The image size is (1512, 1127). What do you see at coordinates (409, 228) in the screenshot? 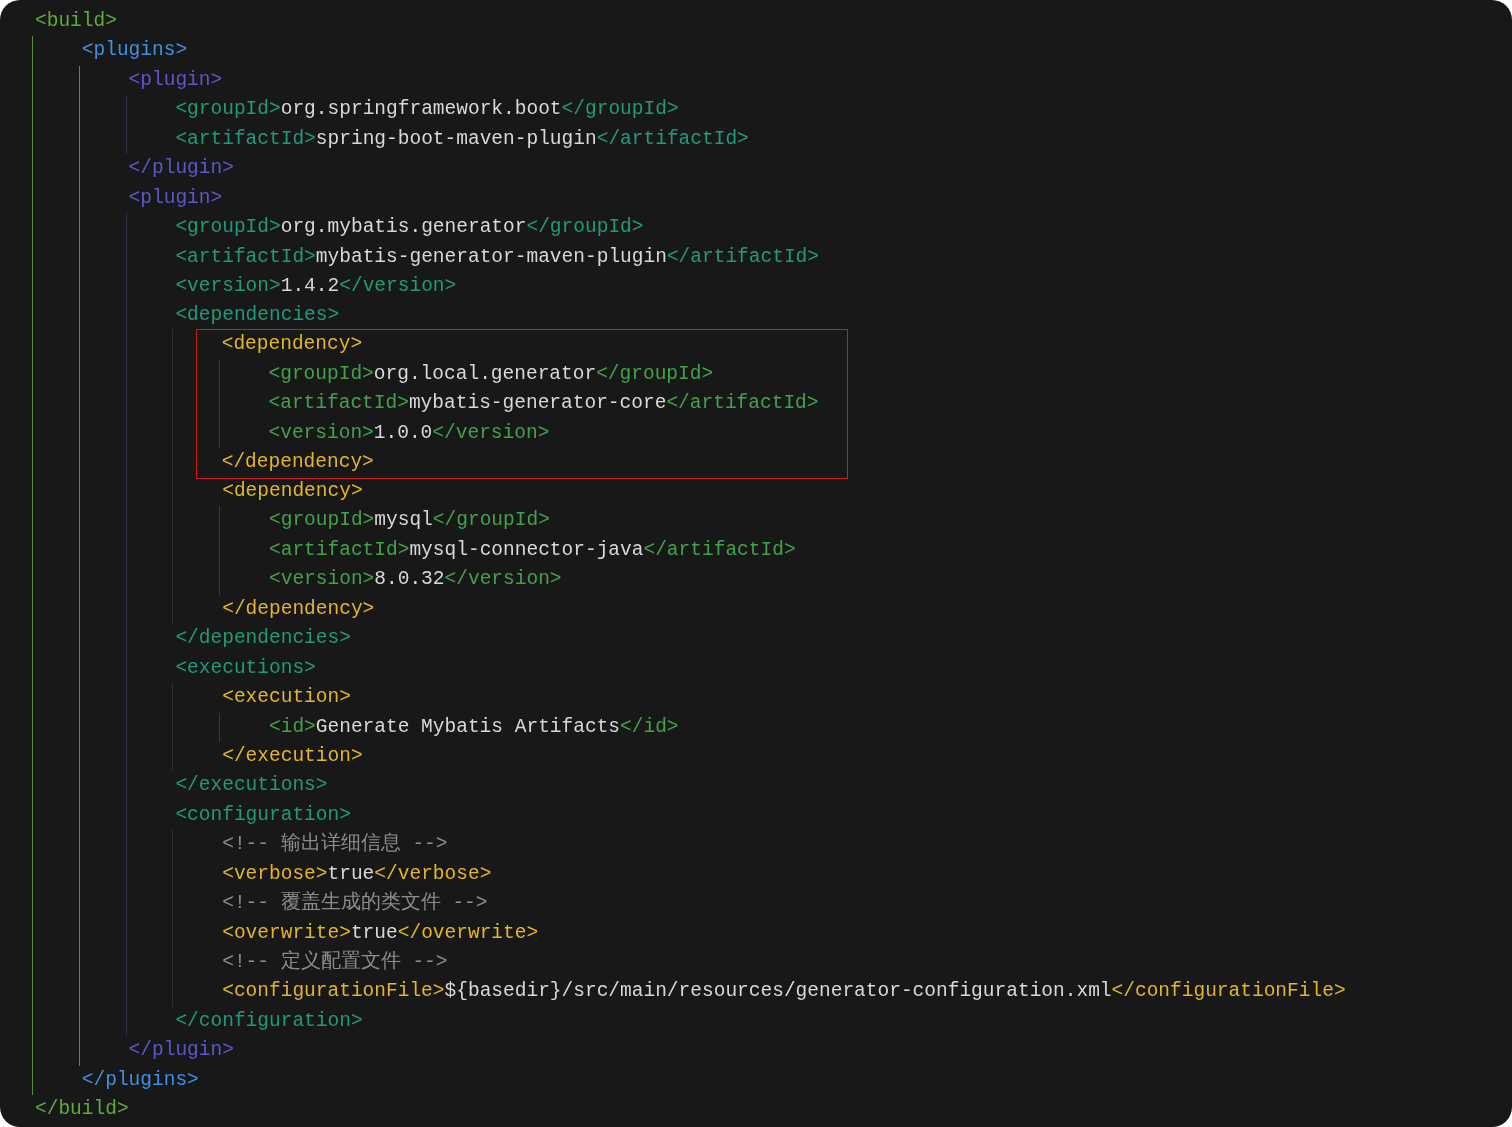
I see `code-line: <groupId>org.mybatis.generator</groupId>` at bounding box center [409, 228].